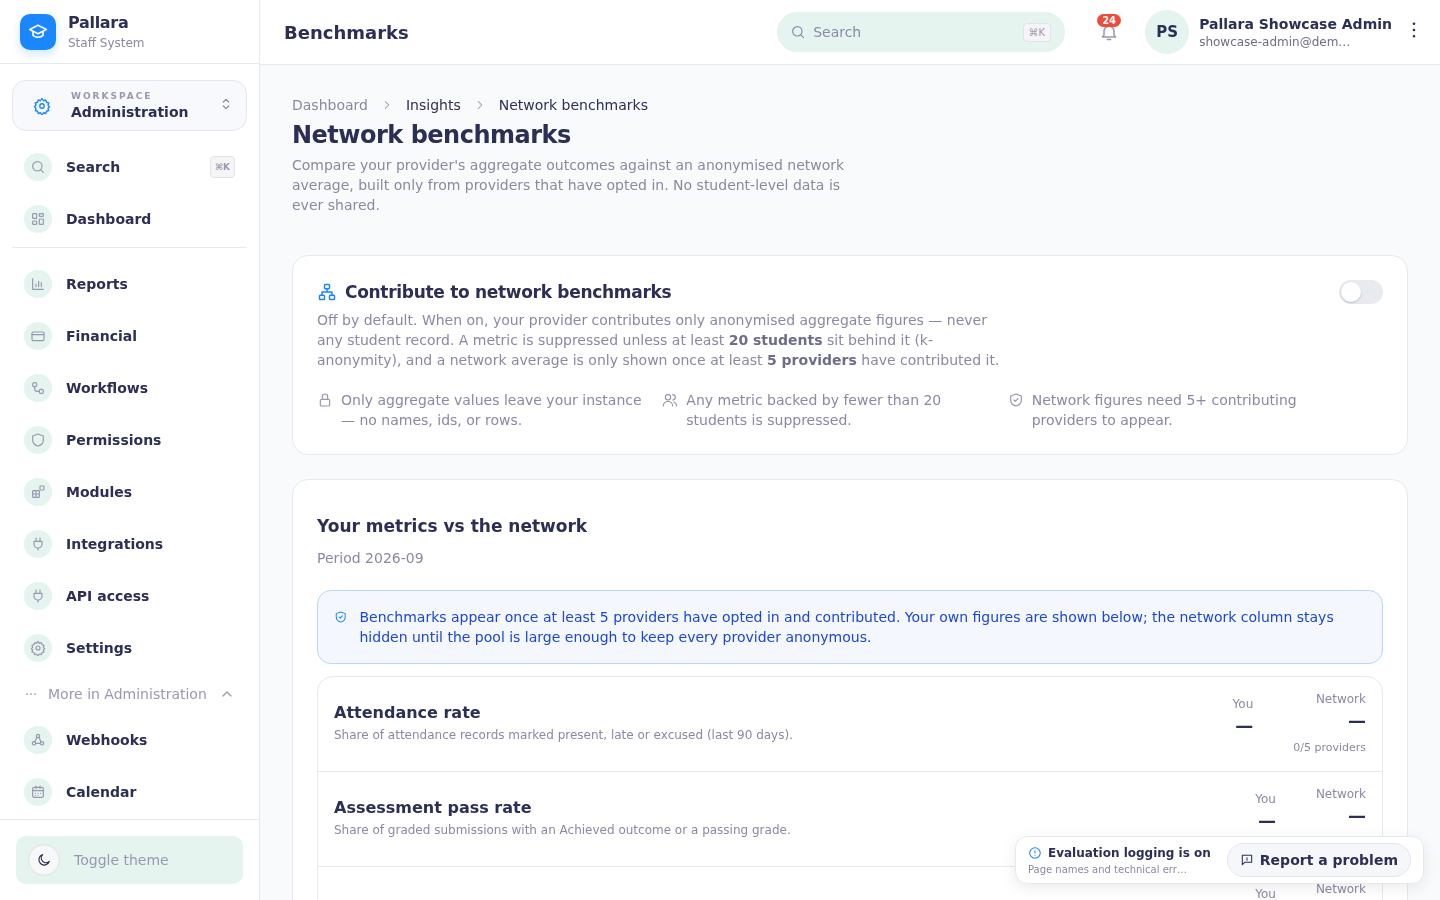 Image resolution: width=1440 pixels, height=900 pixels. What do you see at coordinates (129, 792) in the screenshot?
I see `nav-item: Calendar` at bounding box center [129, 792].